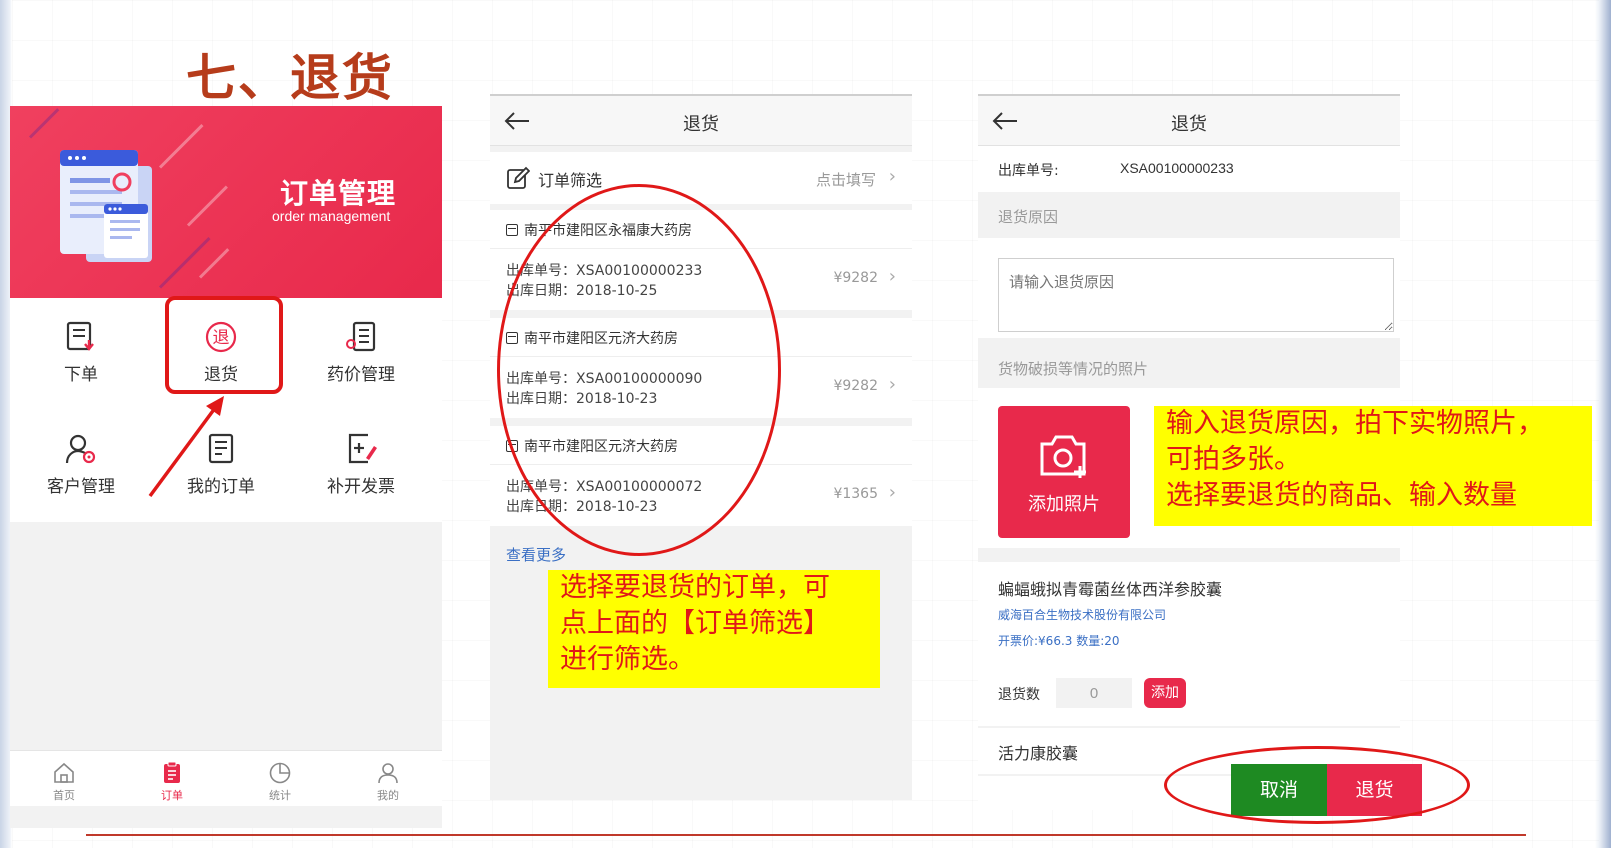  Describe the element at coordinates (1019, 695) in the screenshot. I see `return-qty-label: 退货数` at that location.